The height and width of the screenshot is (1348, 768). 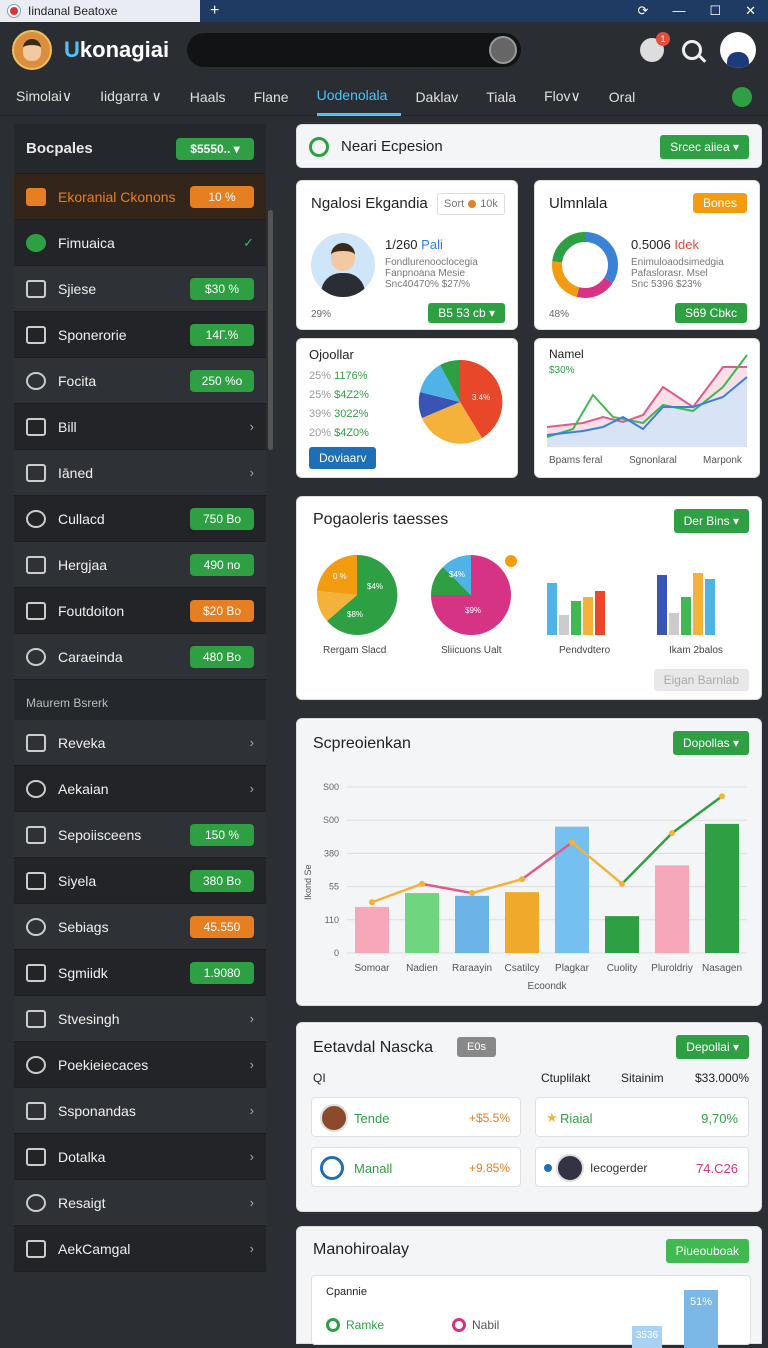 What do you see at coordinates (447, 888) in the screenshot?
I see `chart-line-segment` at bounding box center [447, 888].